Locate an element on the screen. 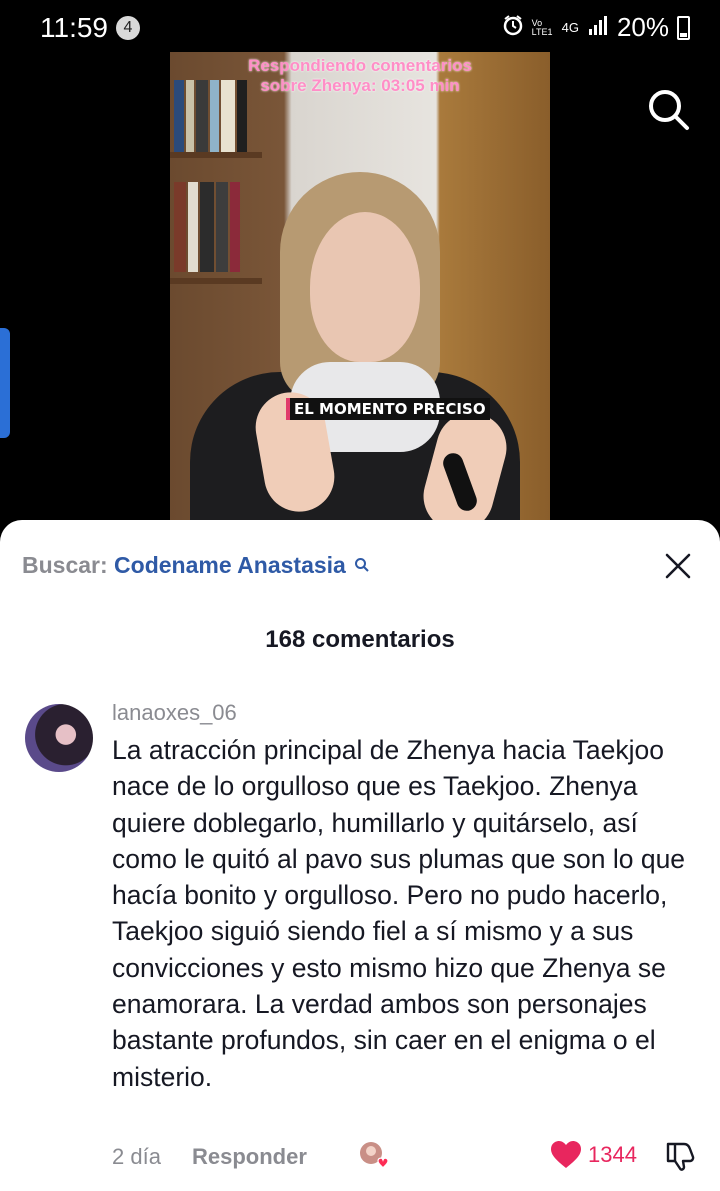 This screenshot has height=1191, width=720. creator-liked-icon is located at coordinates (374, 1156).